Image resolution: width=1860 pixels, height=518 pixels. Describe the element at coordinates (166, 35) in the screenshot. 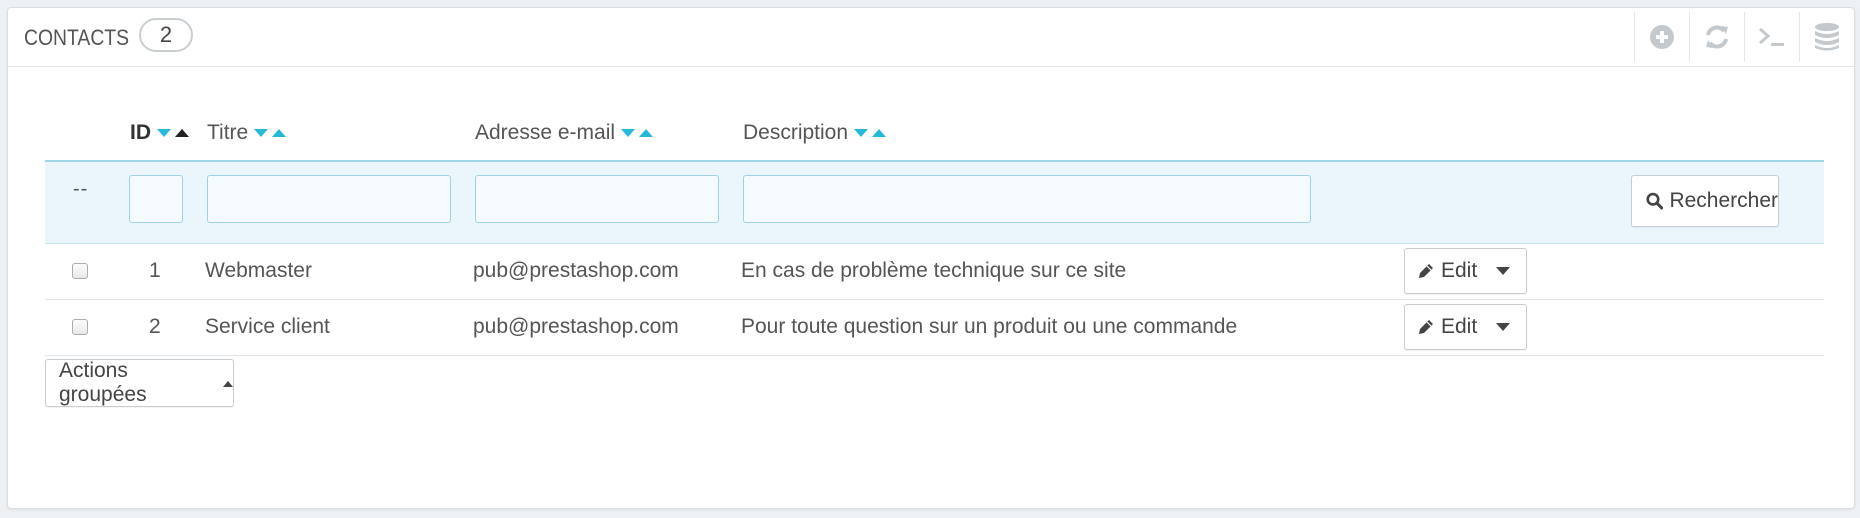

I see `count-badge: 2` at that location.